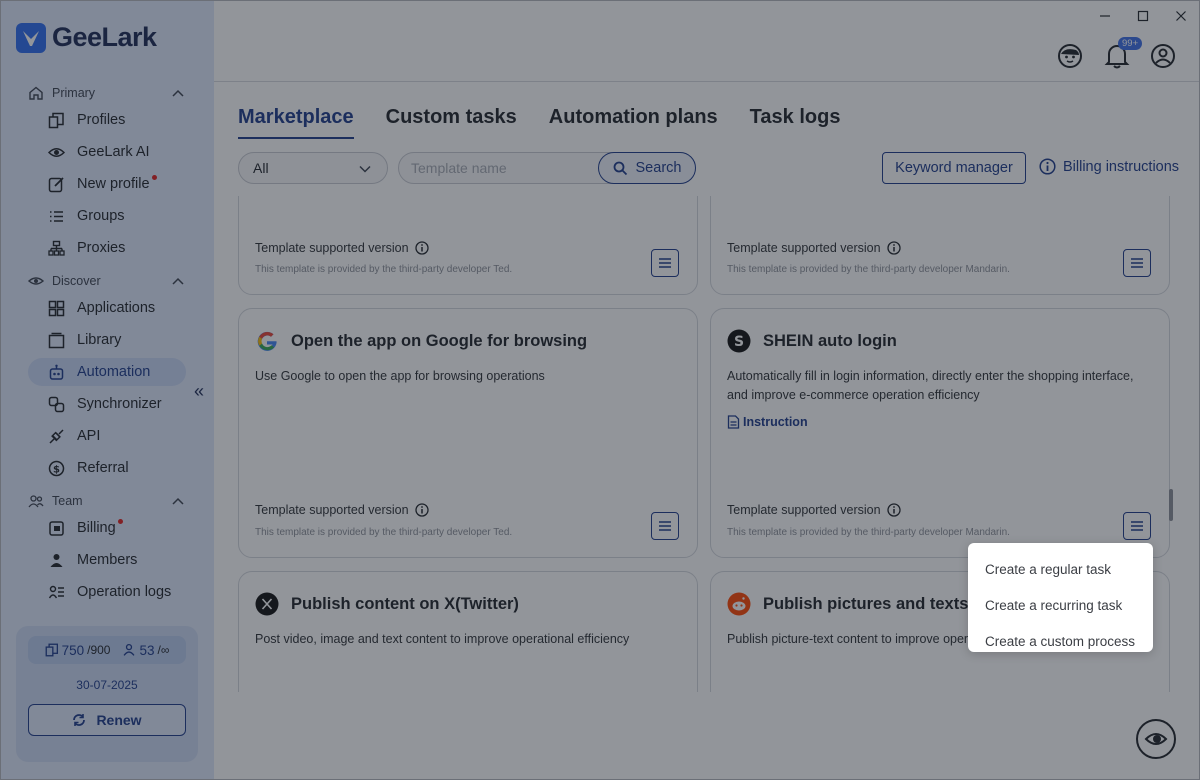  Describe the element at coordinates (86, 37) in the screenshot. I see `app-logo: GeeLark` at that location.